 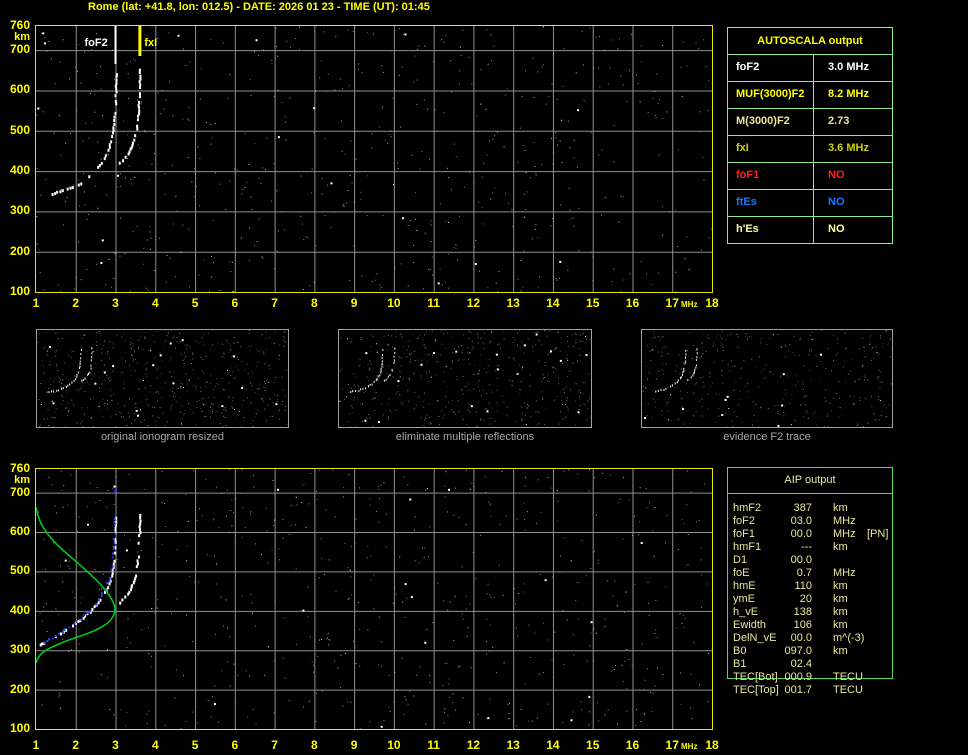 I want to click on aip-param-value: 20, so click(x=805, y=599).